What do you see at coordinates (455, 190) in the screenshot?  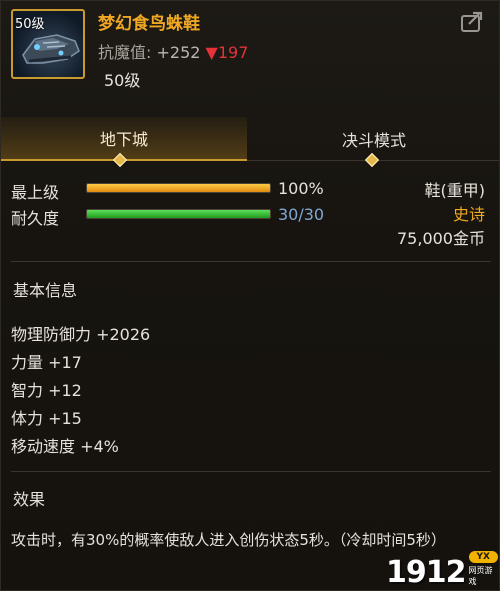 I see `item-type: 鞋(重甲)` at bounding box center [455, 190].